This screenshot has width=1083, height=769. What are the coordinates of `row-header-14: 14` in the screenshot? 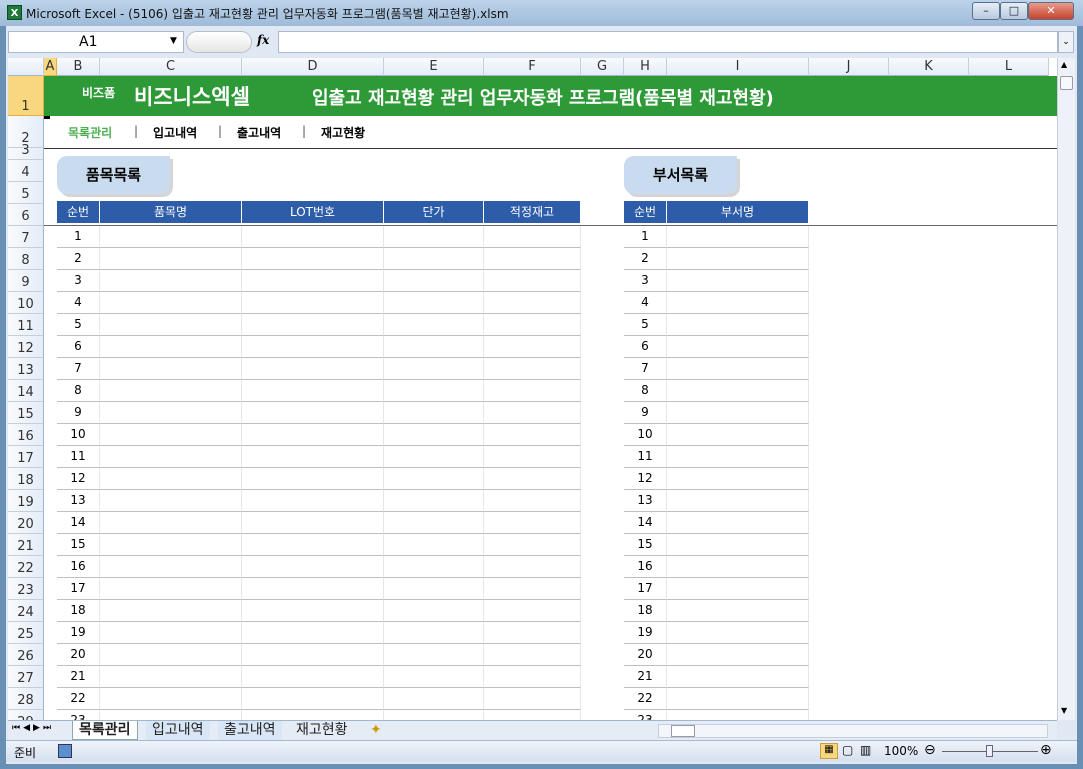 It's located at (26, 391).